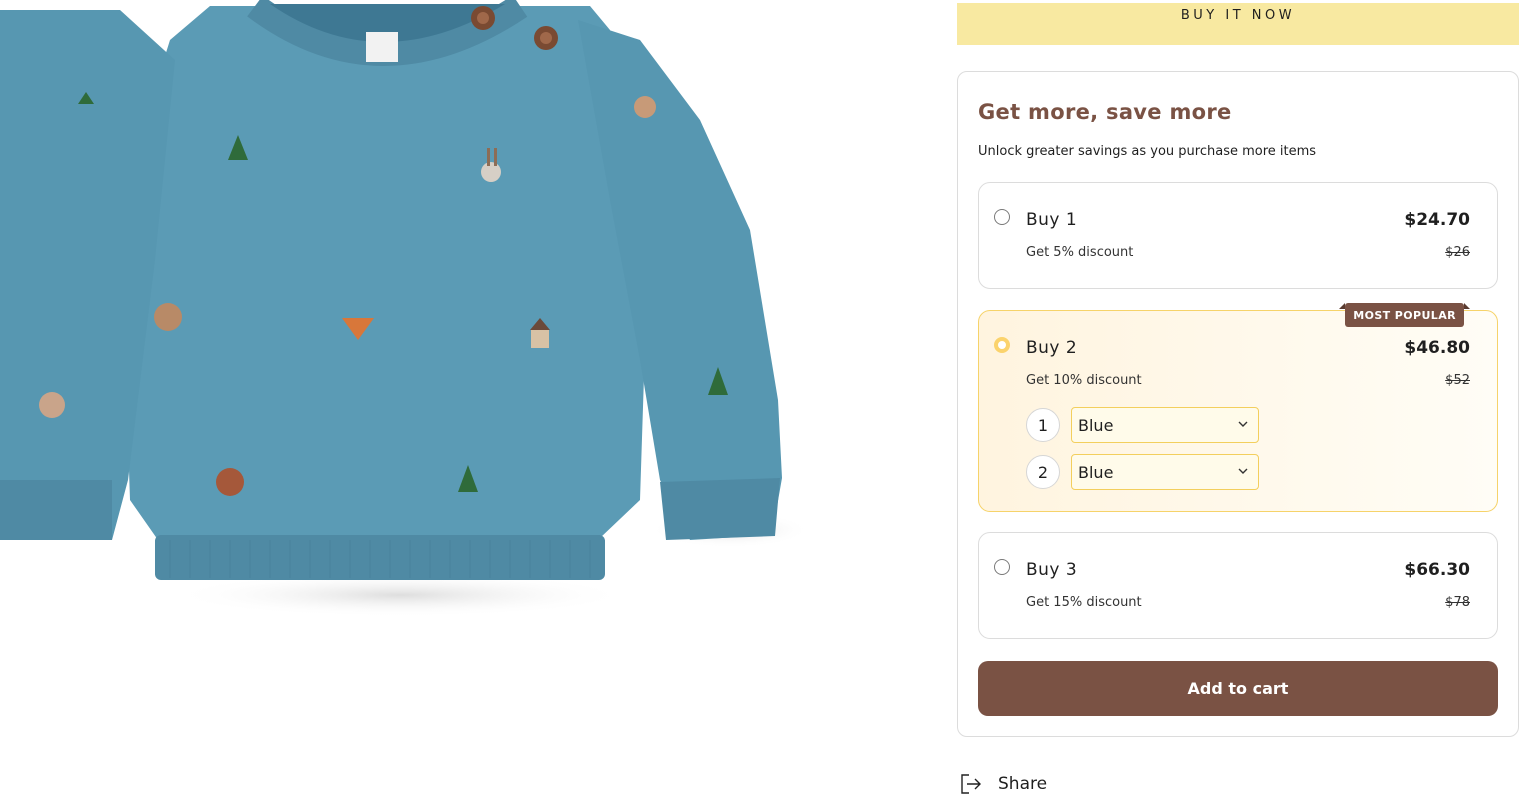 The width and height of the screenshot is (1534, 804). I want to click on offer-price: $46.80, so click(1437, 348).